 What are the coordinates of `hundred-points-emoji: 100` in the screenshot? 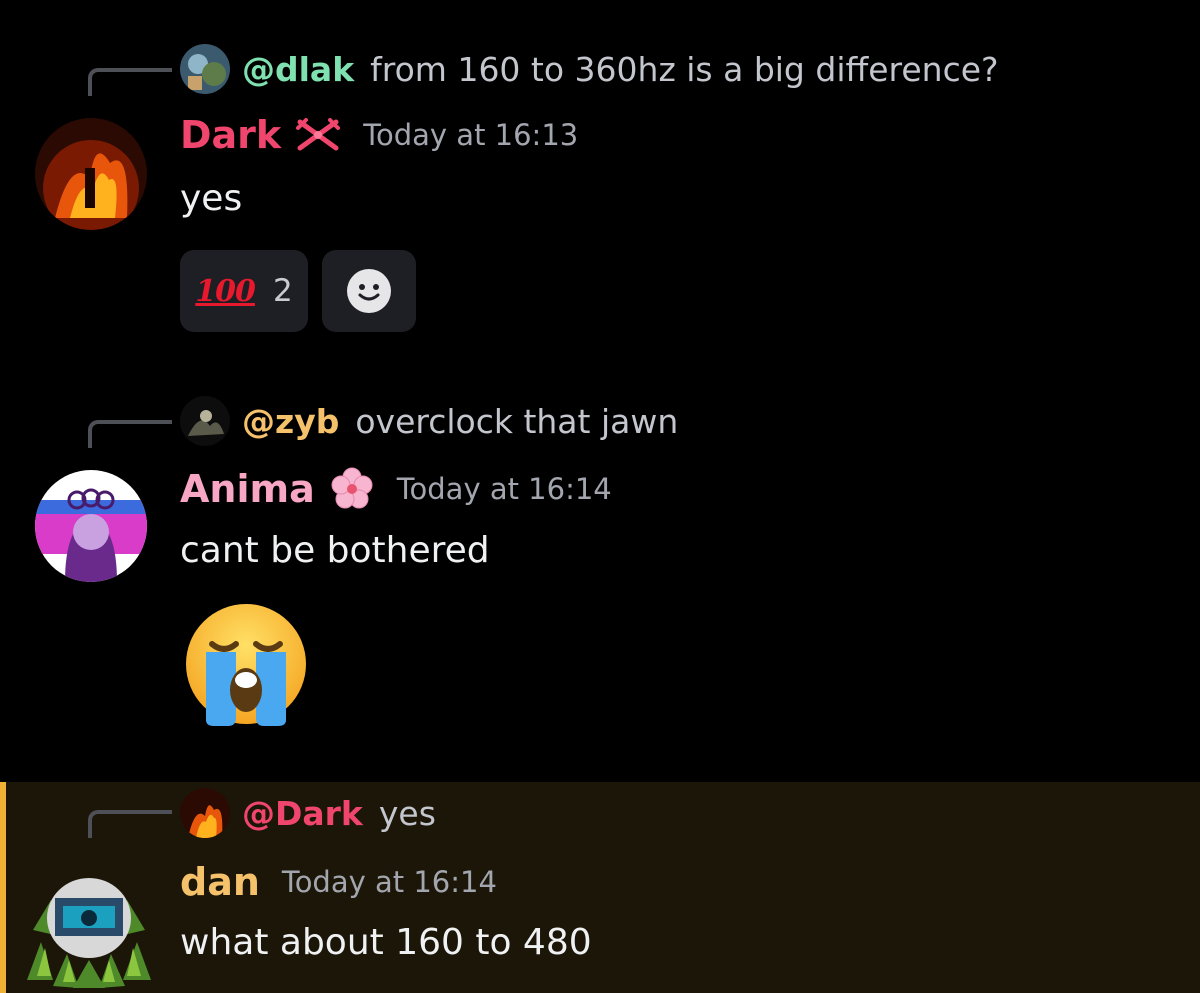 It's located at (225, 291).